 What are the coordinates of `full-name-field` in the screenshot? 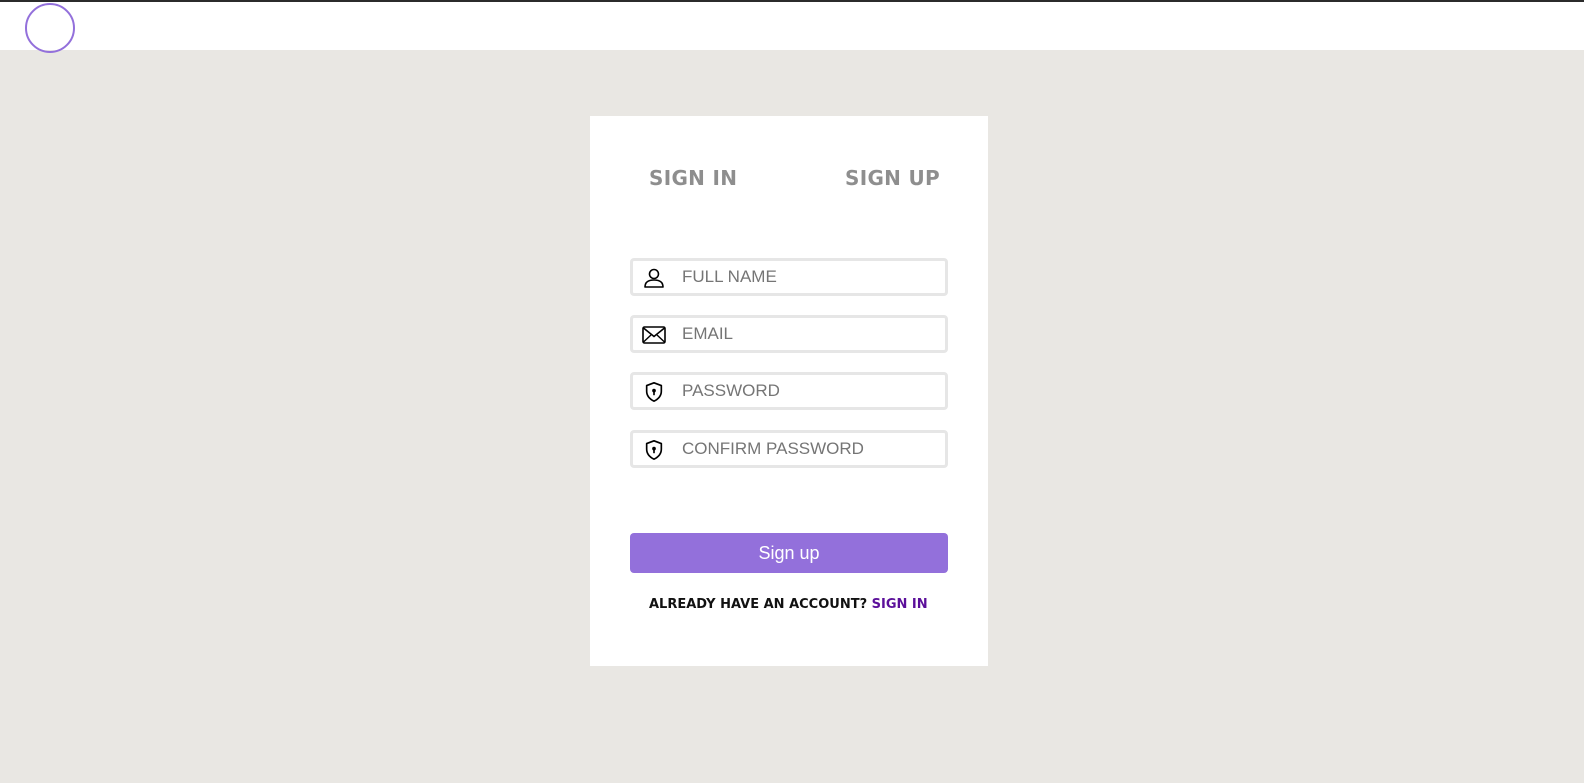 It's located at (789, 277).